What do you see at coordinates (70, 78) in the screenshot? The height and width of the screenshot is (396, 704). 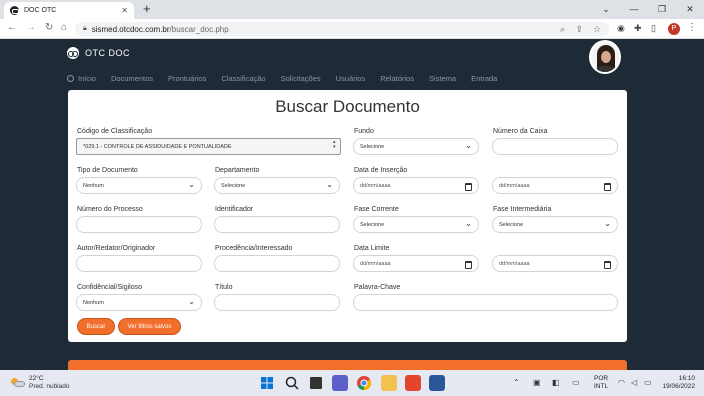 I see `home-icon` at bounding box center [70, 78].